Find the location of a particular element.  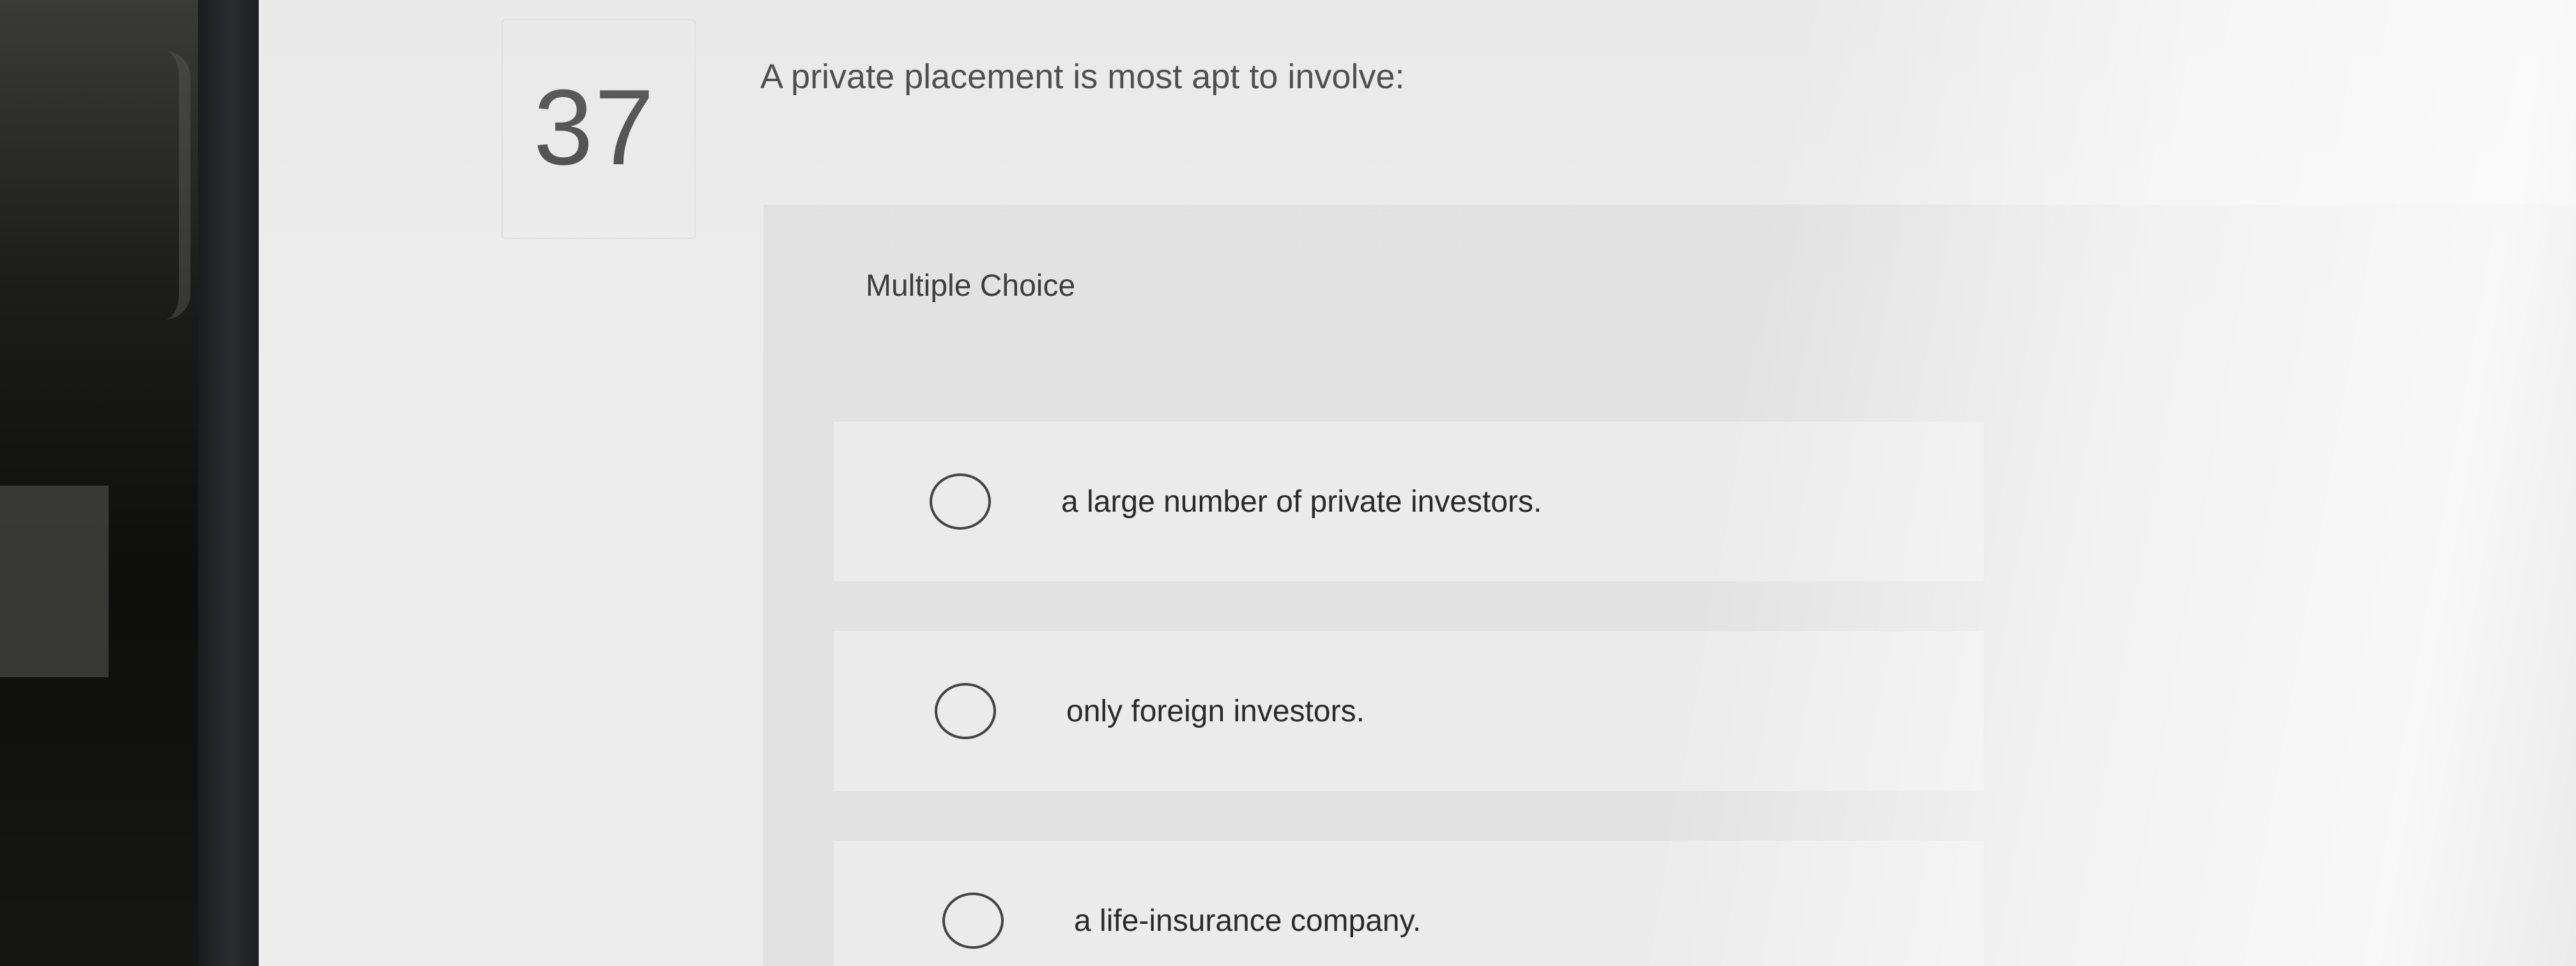

answer-option: a life-insurance company. is located at coordinates (1409, 903).